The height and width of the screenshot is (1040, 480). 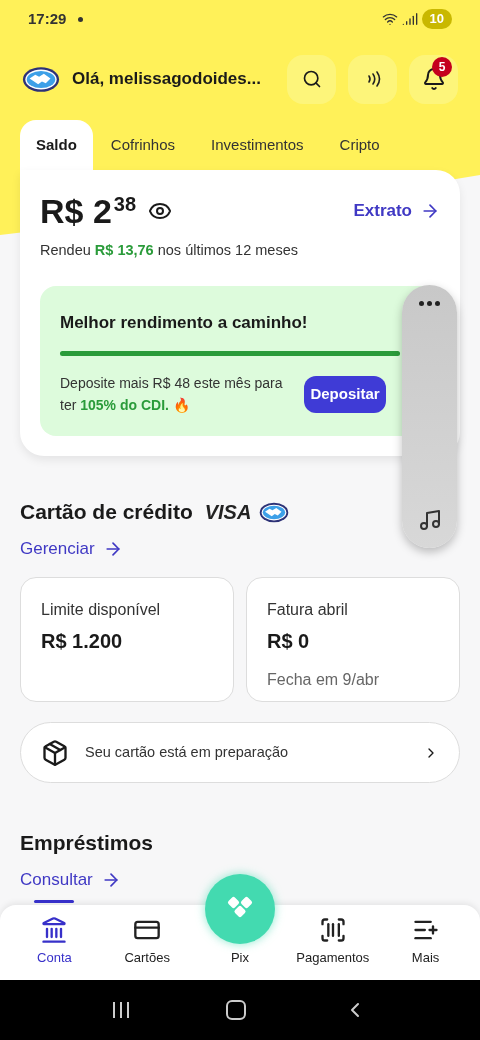 What do you see at coordinates (240, 920) in the screenshot?
I see `nav-item: Pix` at bounding box center [240, 920].